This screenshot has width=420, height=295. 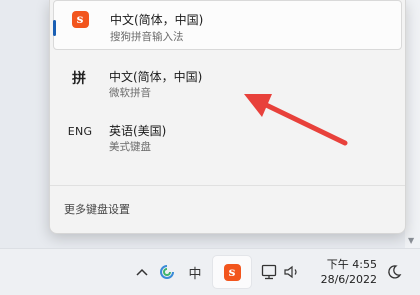 I want to click on network-icon, so click(x=269, y=272).